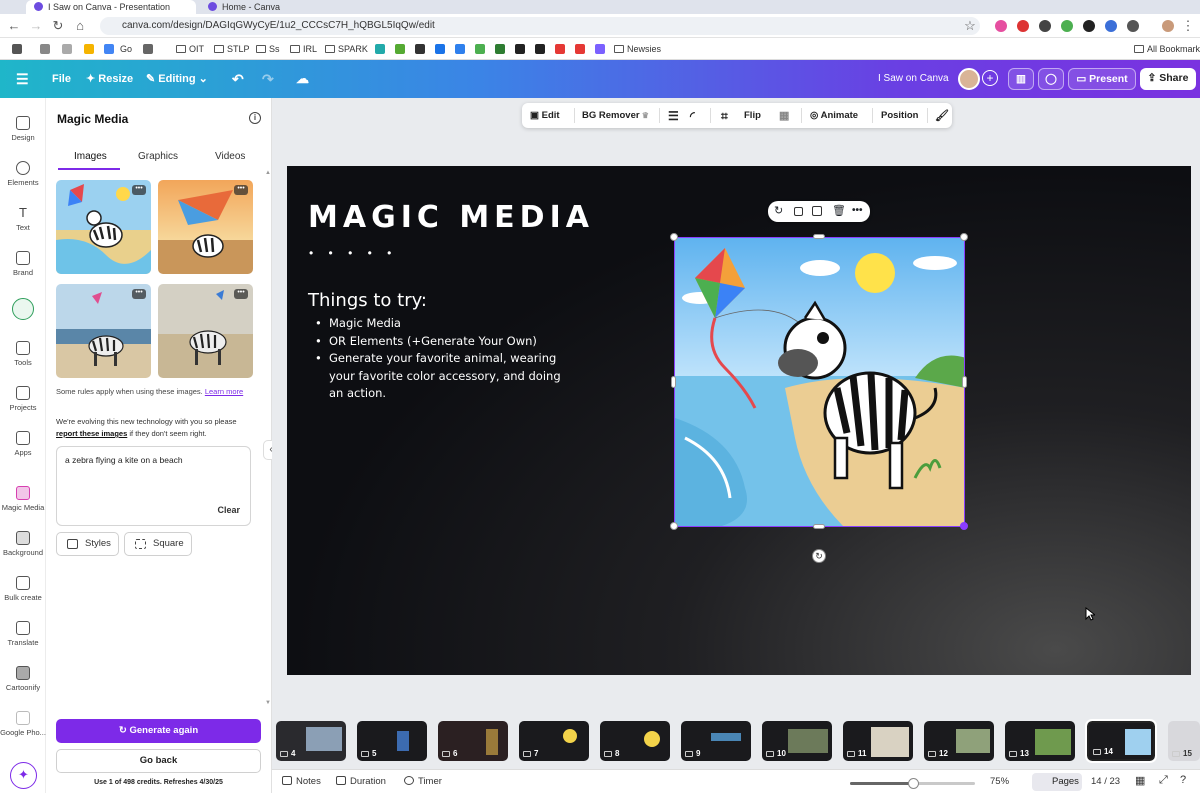 The height and width of the screenshot is (793, 1200). Describe the element at coordinates (275, 7) in the screenshot. I see `browser-tab-home: Home - Canva` at that location.